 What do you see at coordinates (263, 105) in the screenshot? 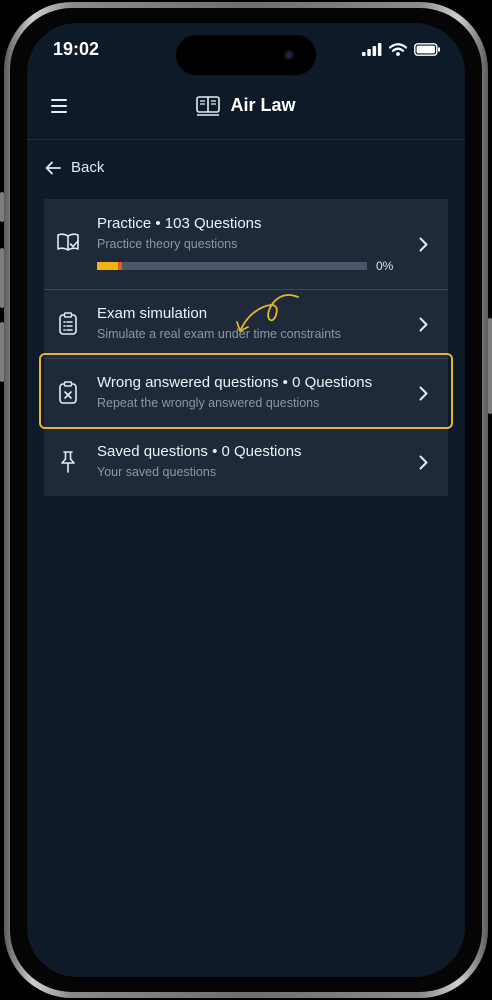
I see `page-title: Air Law` at bounding box center [263, 105].